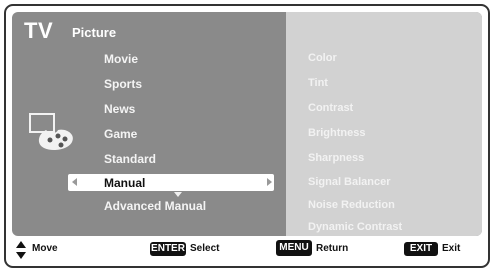 This screenshot has width=490, height=268. Describe the element at coordinates (39, 30) in the screenshot. I see `tv-title: TV` at that location.